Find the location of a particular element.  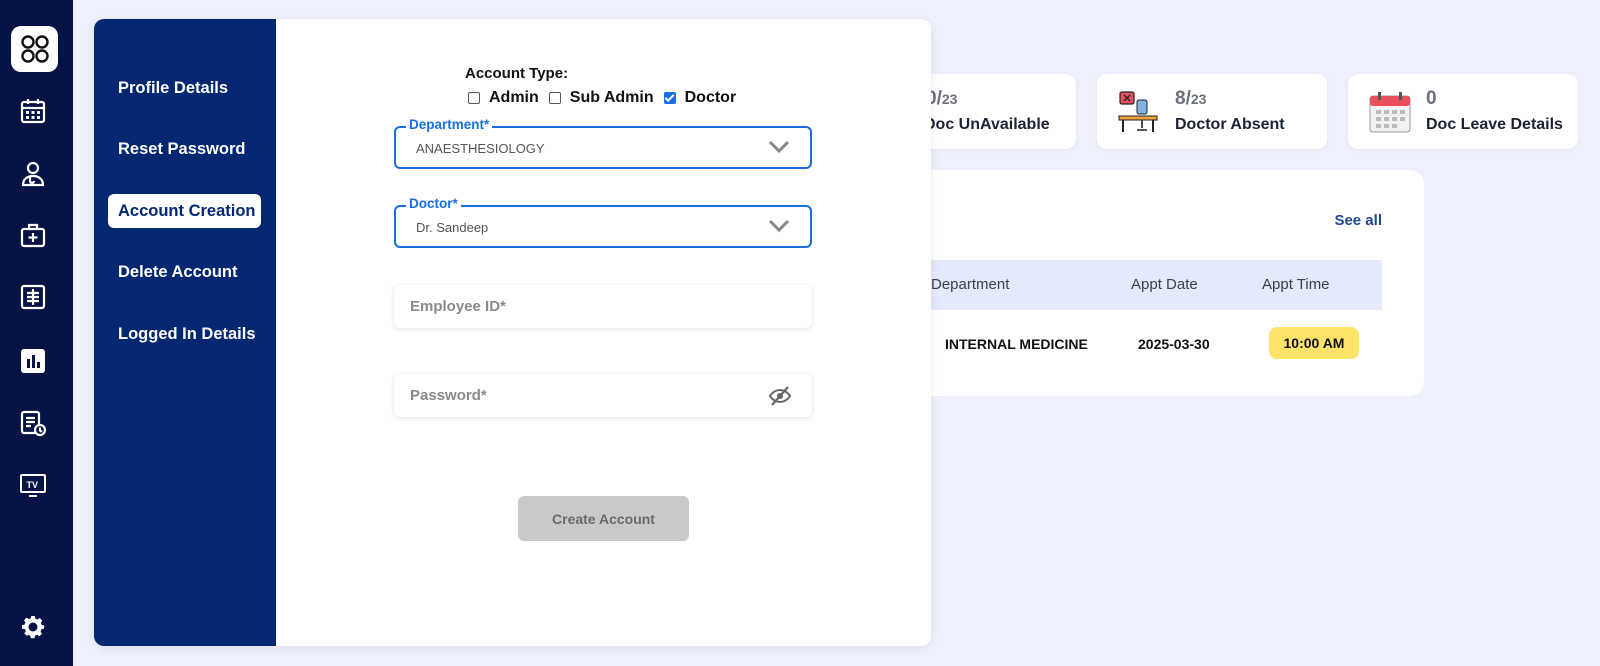

tv-icon: TV is located at coordinates (33, 485).